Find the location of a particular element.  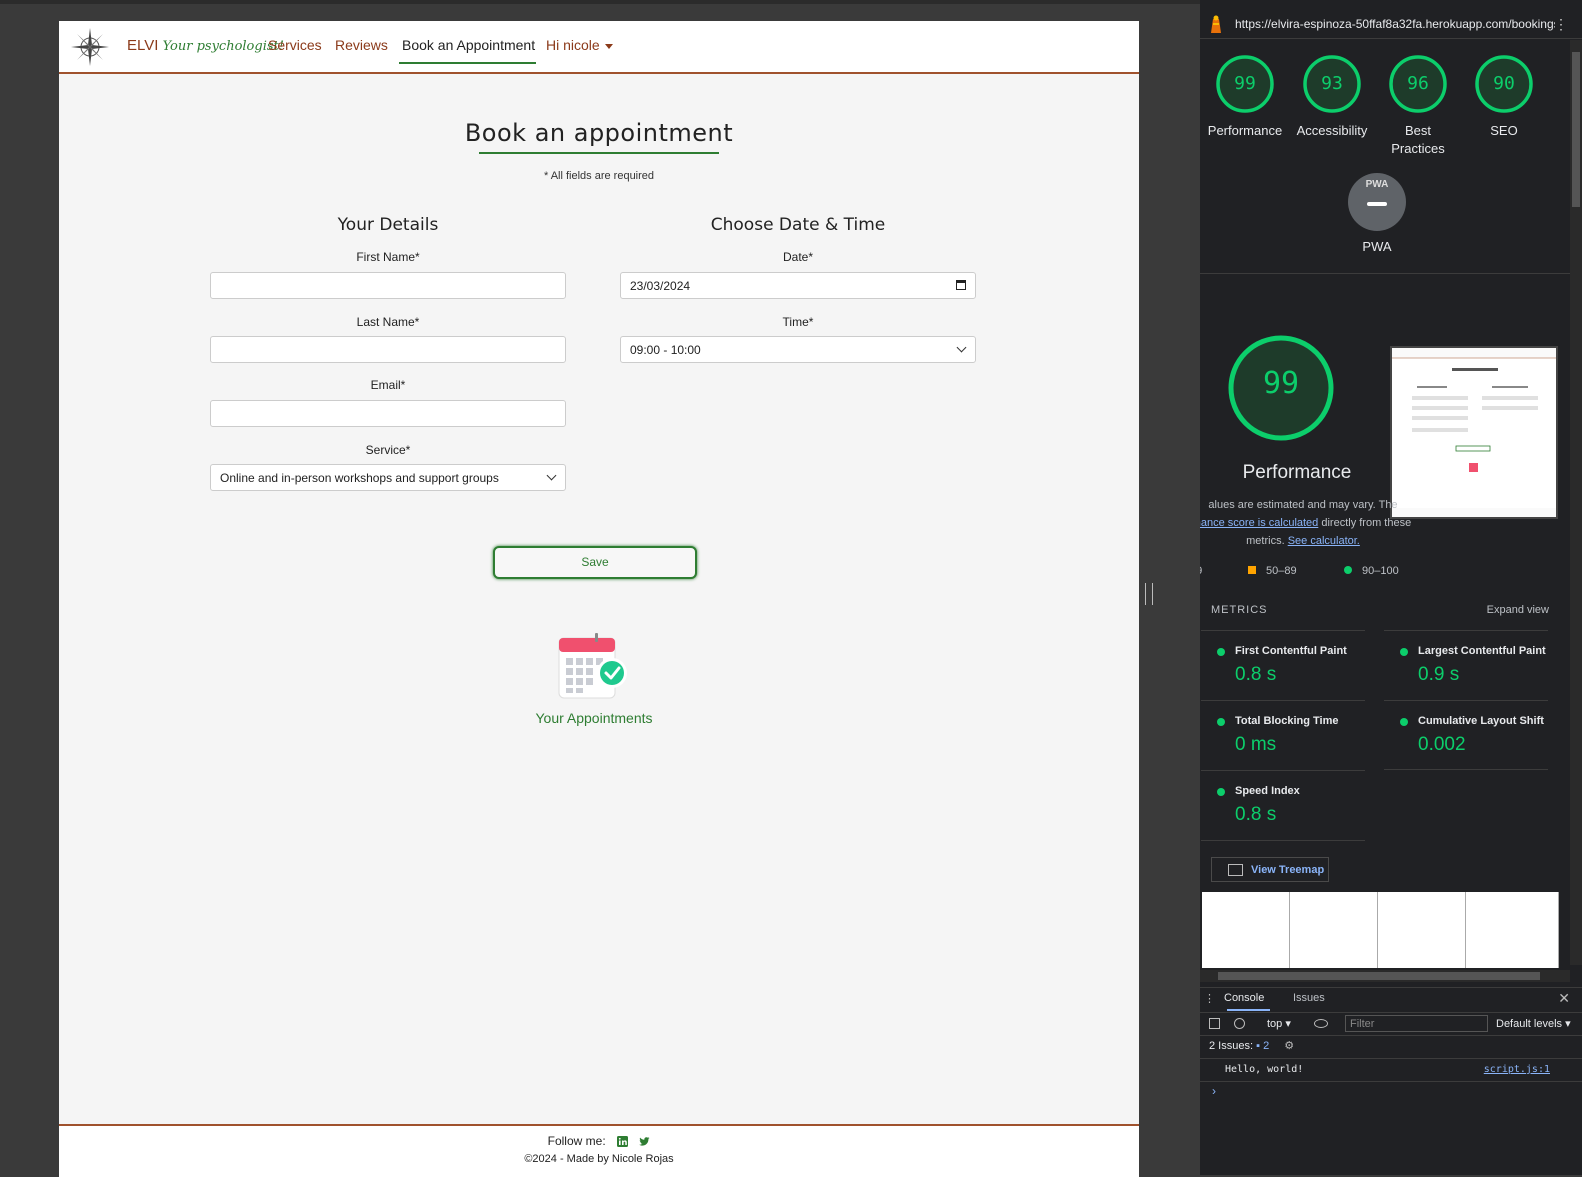

best-practices-score: 96 is located at coordinates (1418, 83).